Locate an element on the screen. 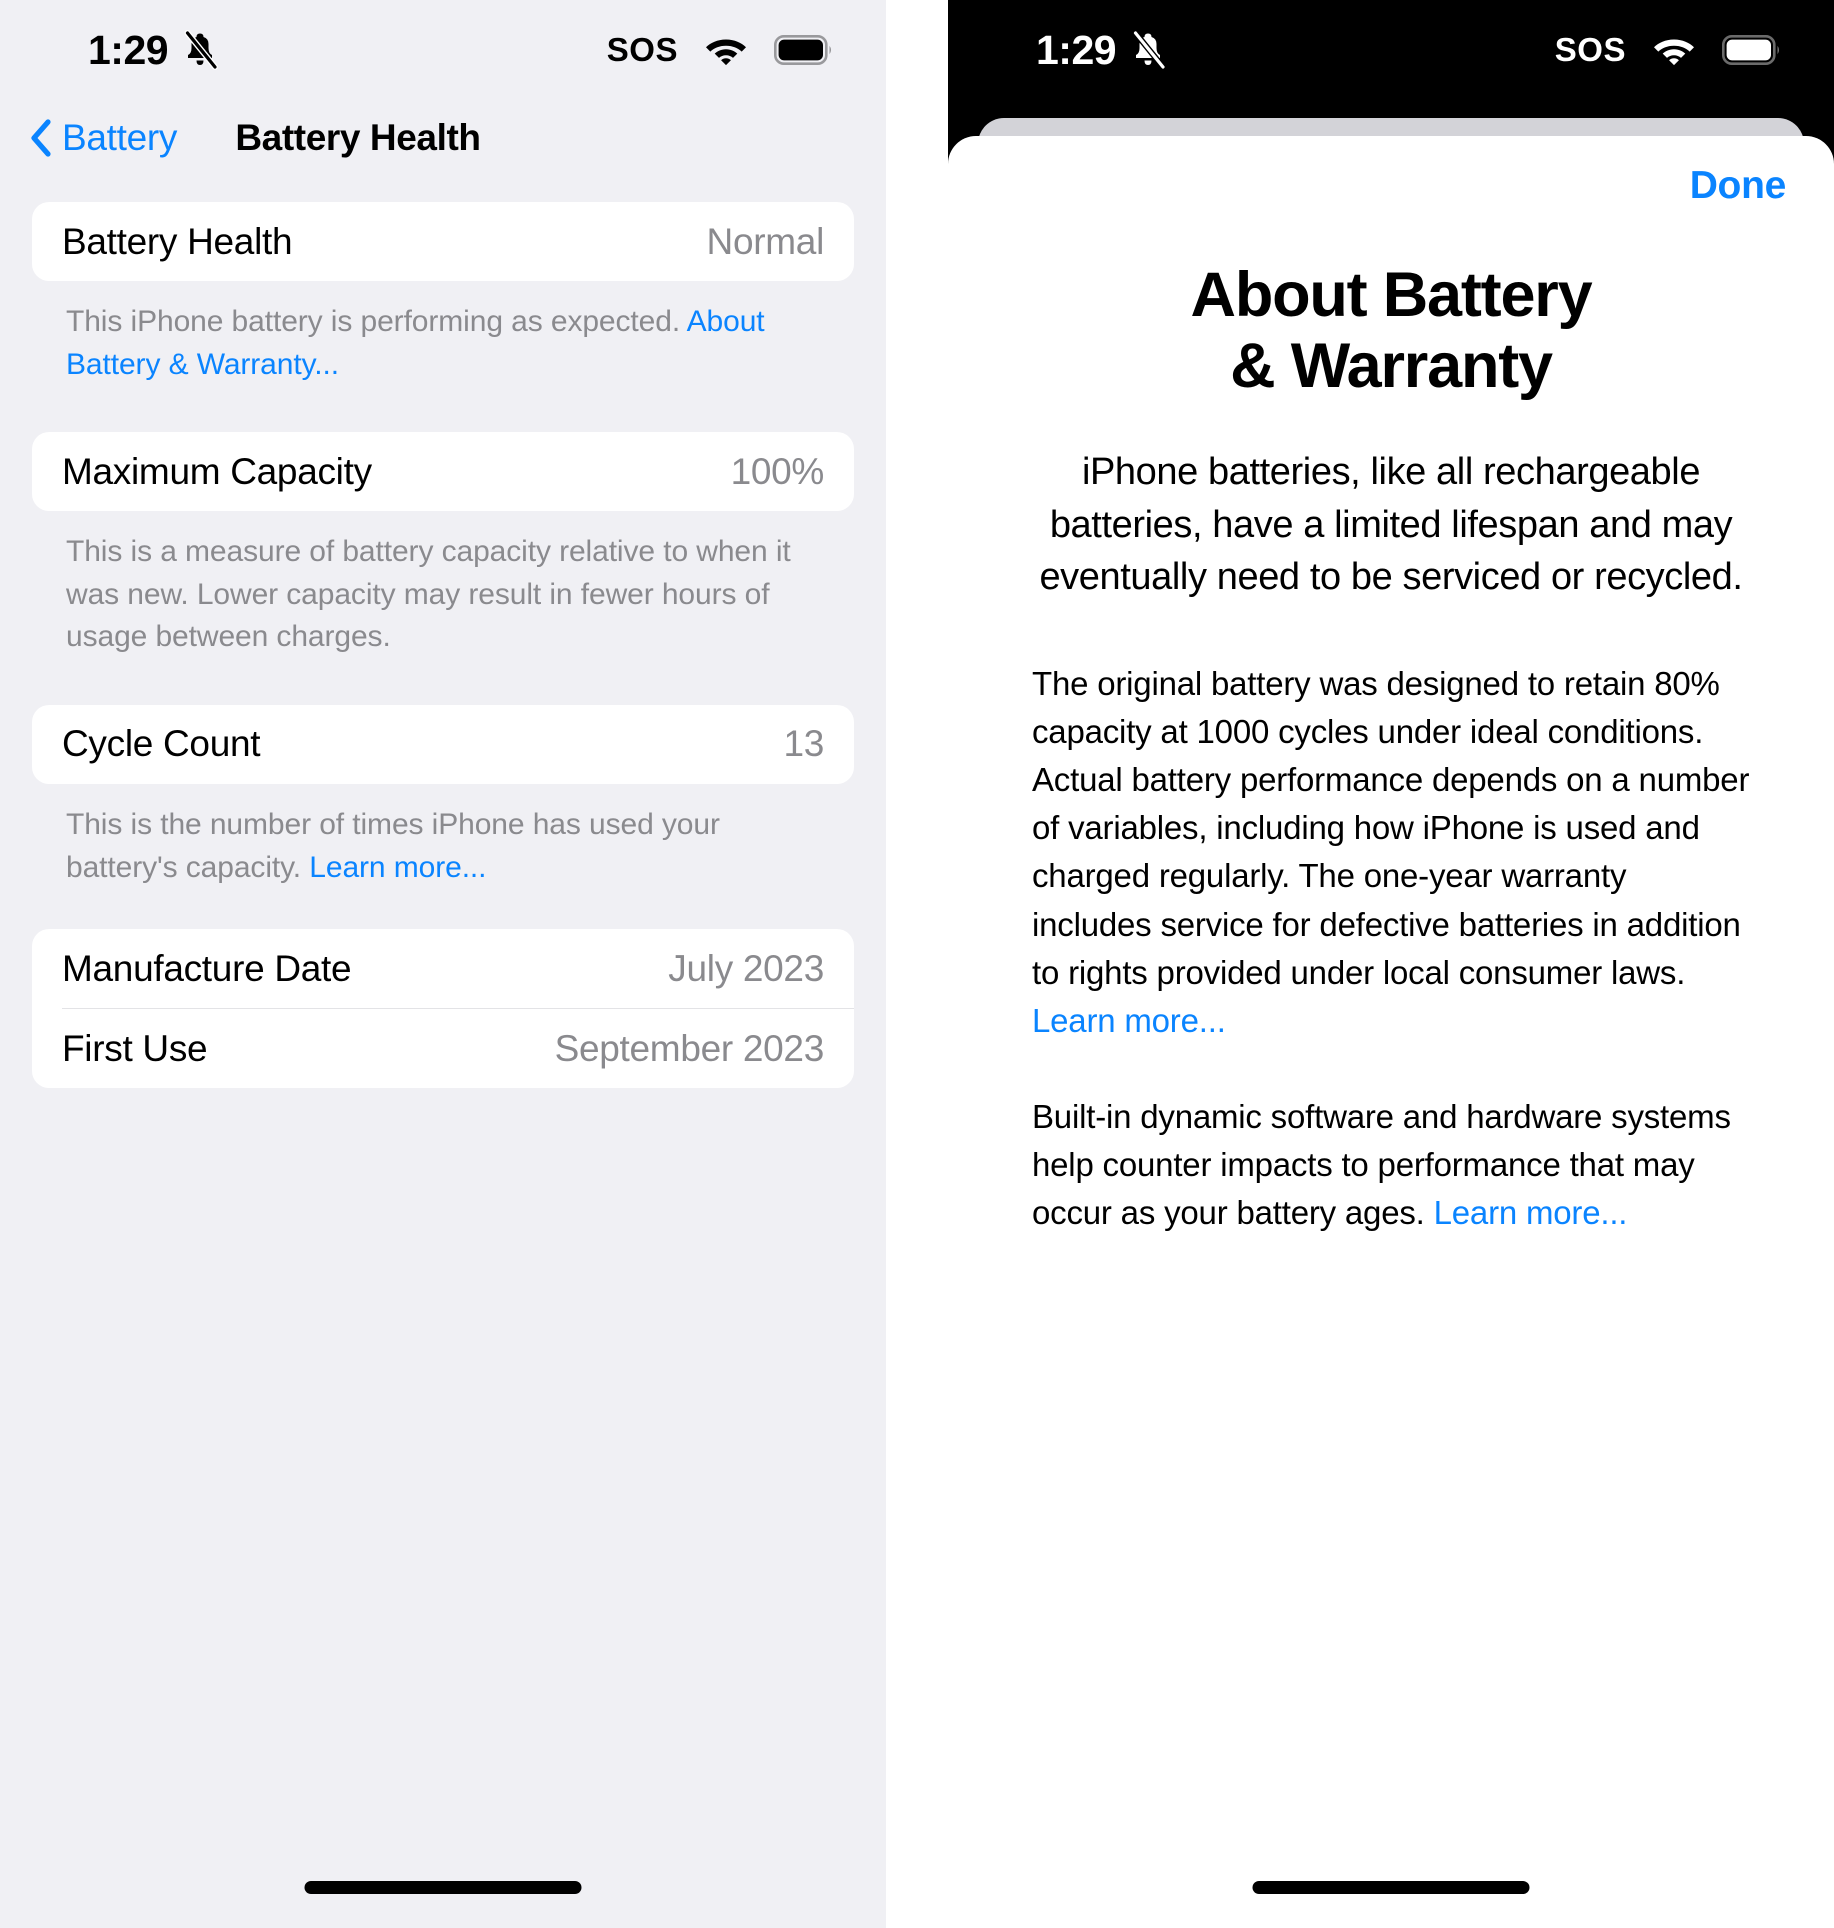  navigation-bar: Battery Battery Health is located at coordinates (443, 138).